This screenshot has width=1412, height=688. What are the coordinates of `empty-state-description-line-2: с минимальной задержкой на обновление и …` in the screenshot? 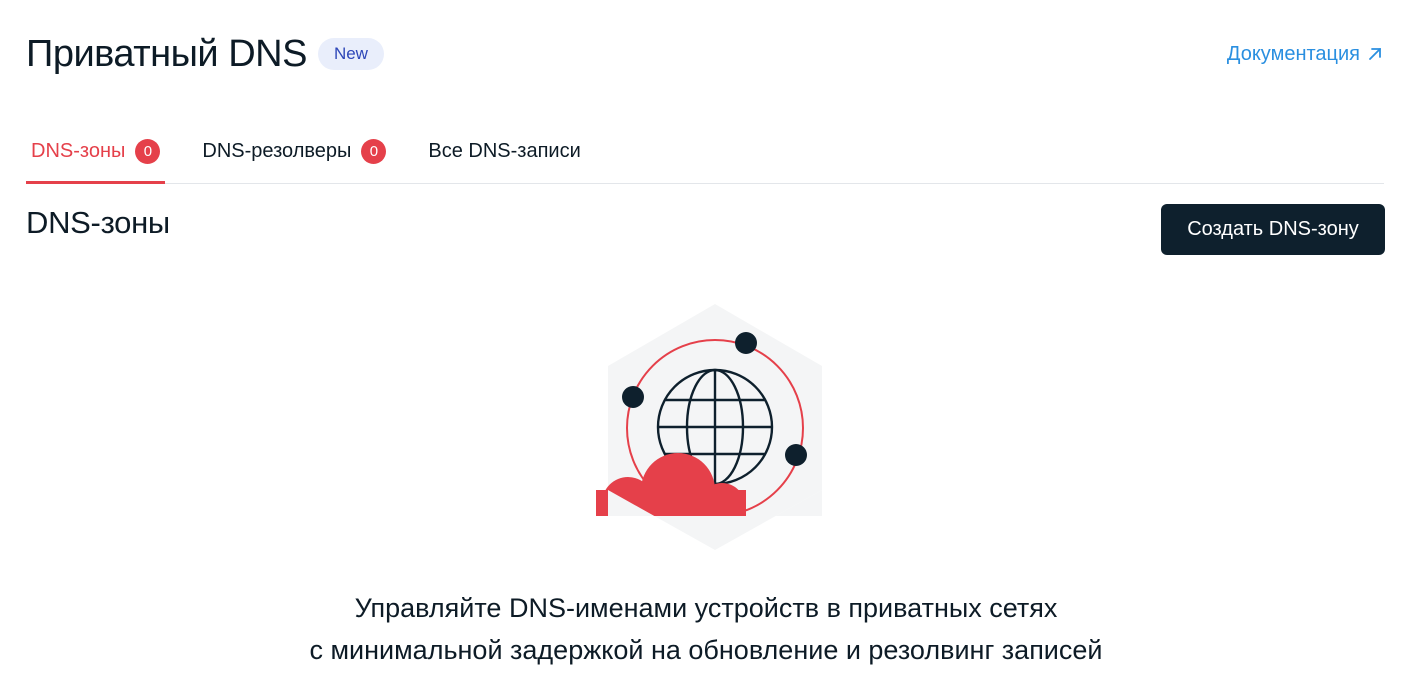 It's located at (706, 650).